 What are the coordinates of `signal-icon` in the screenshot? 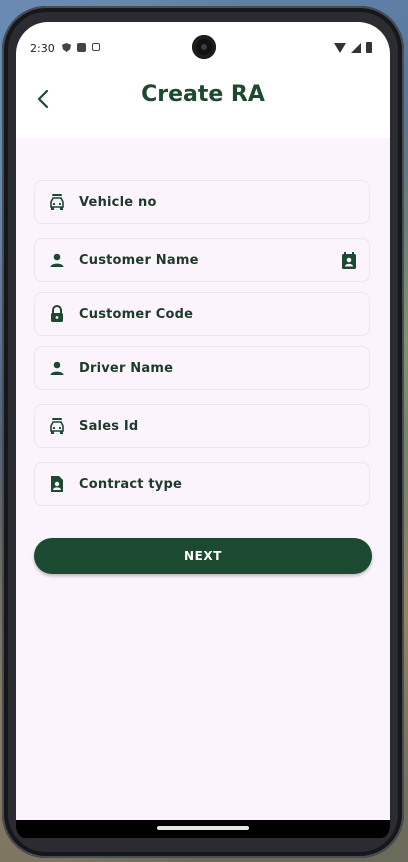 It's located at (356, 47).